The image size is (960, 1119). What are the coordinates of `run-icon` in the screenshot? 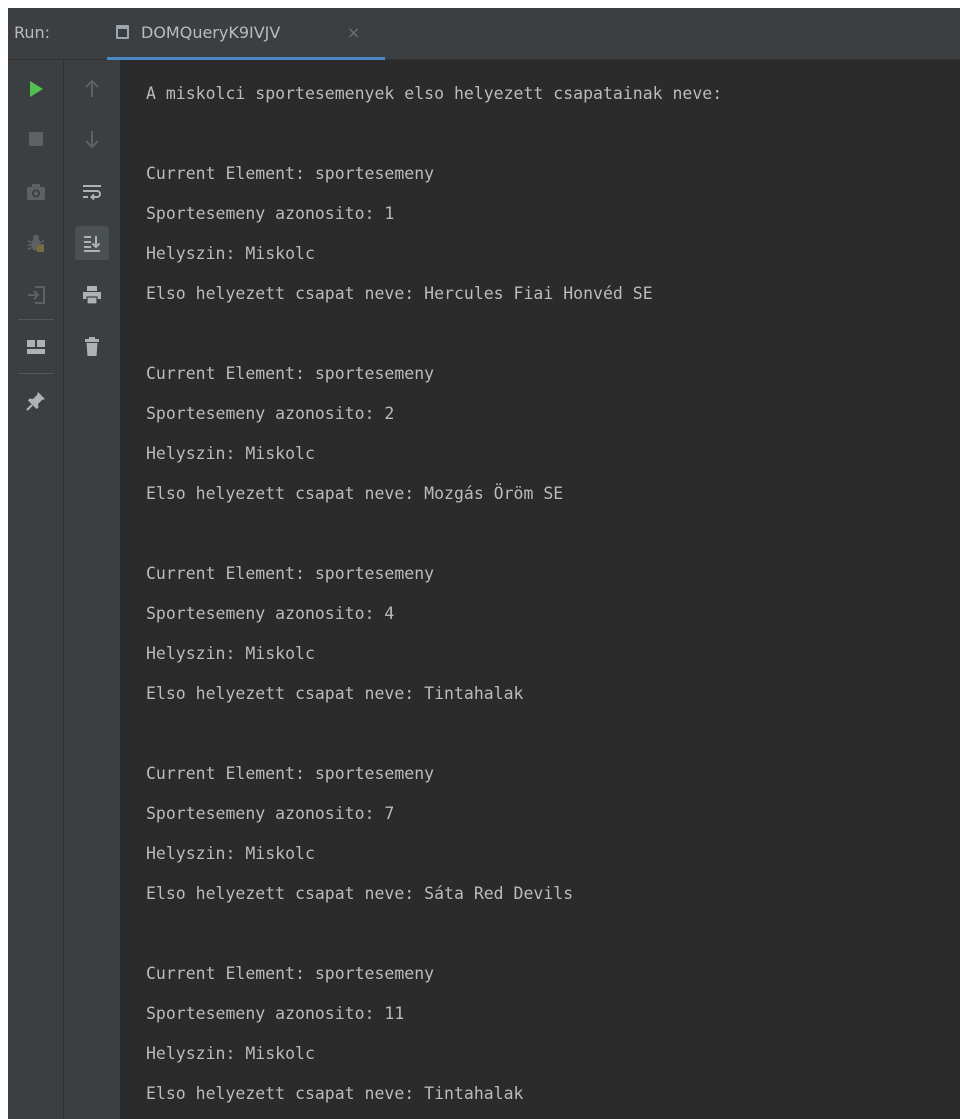 It's located at (36, 89).